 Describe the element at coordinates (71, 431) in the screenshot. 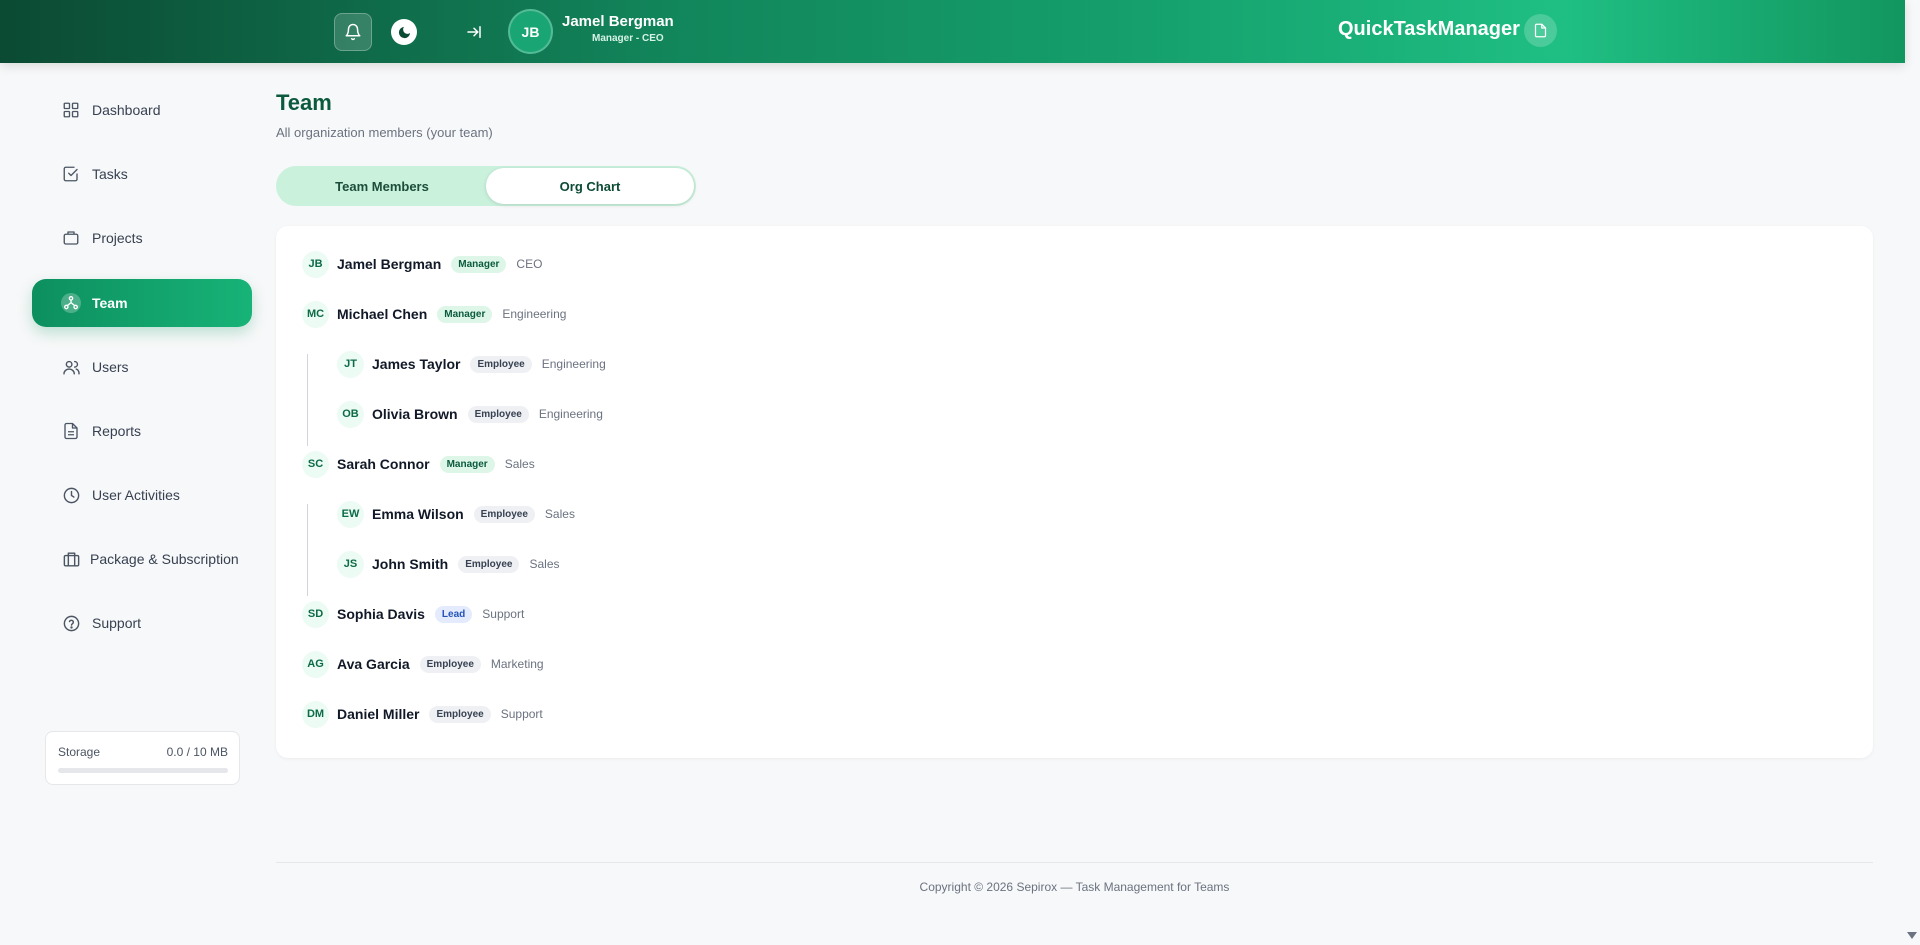

I see `document-icon` at that location.